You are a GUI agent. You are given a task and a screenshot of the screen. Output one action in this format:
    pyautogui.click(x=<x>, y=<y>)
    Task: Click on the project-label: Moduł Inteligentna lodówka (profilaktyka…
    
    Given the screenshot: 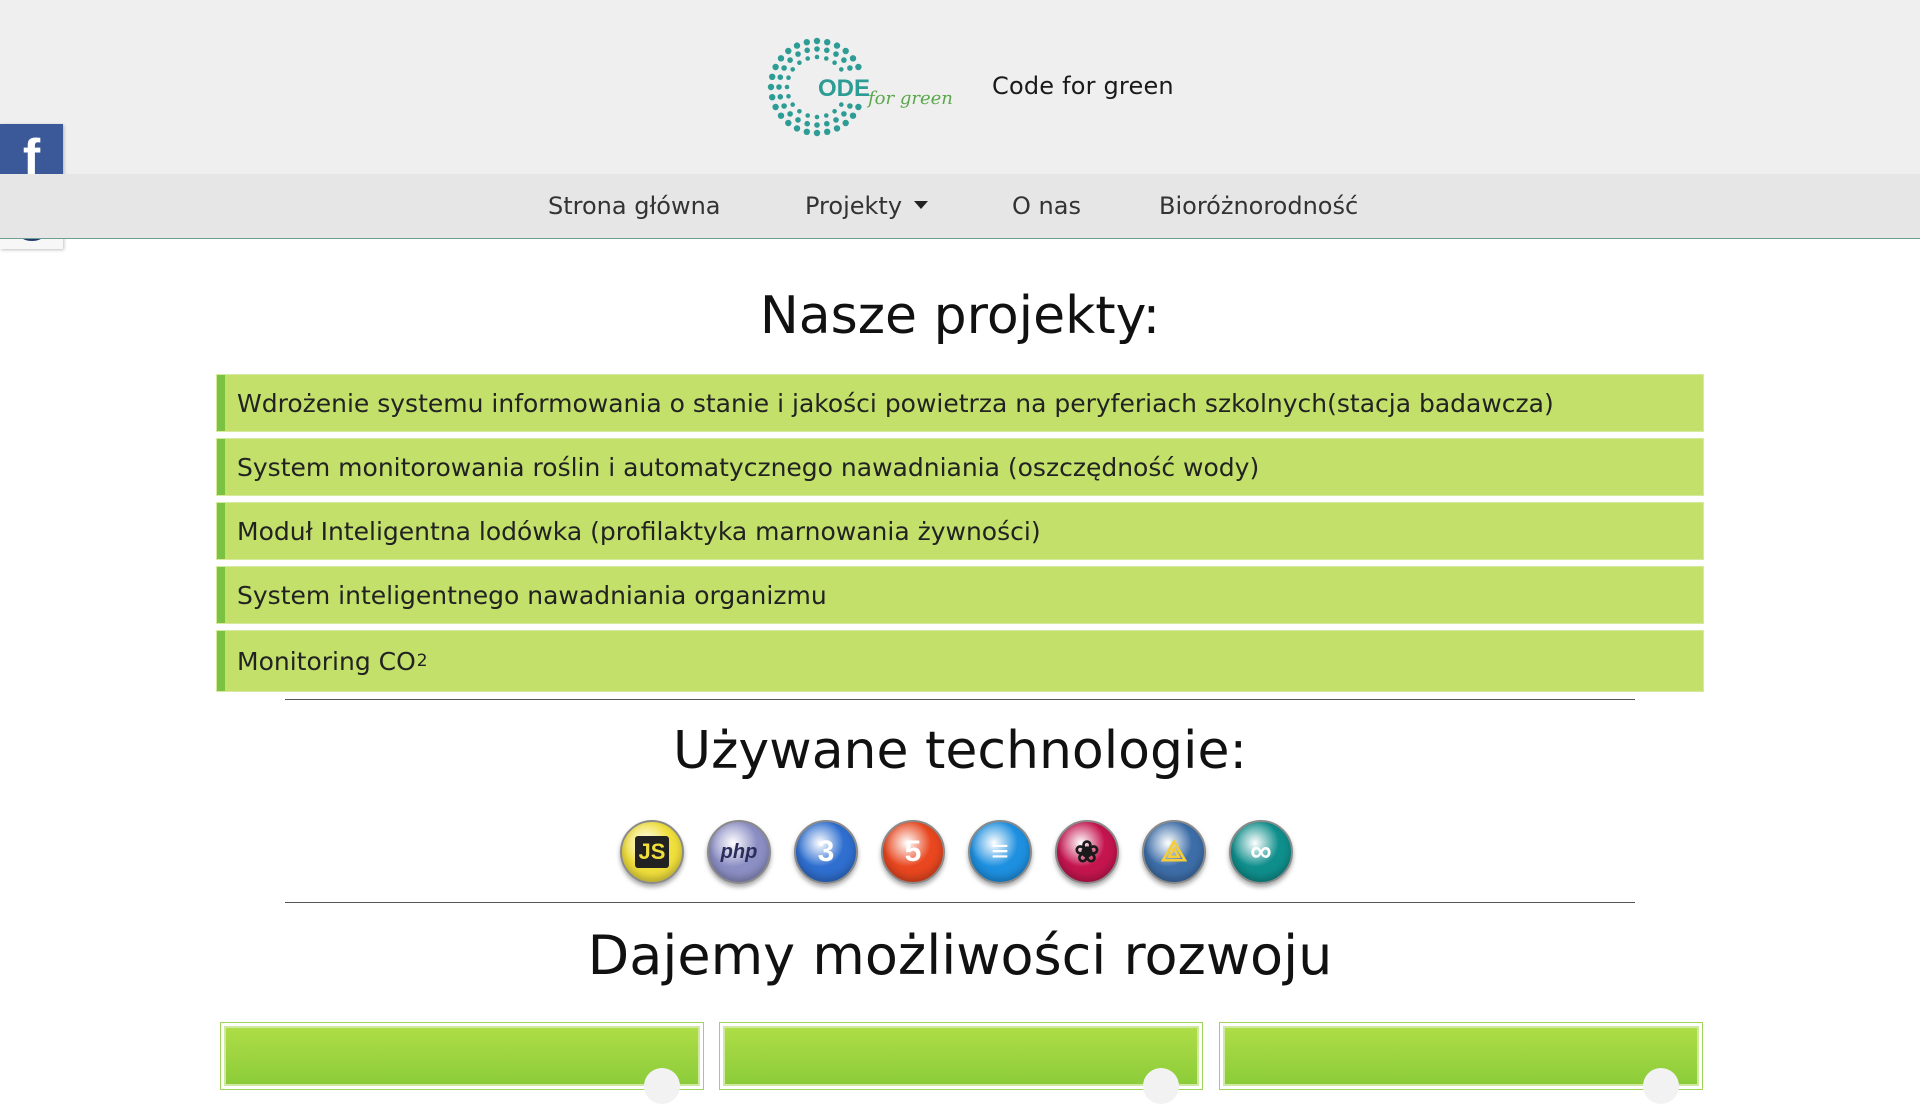 What is the action you would take?
    pyautogui.click(x=639, y=531)
    